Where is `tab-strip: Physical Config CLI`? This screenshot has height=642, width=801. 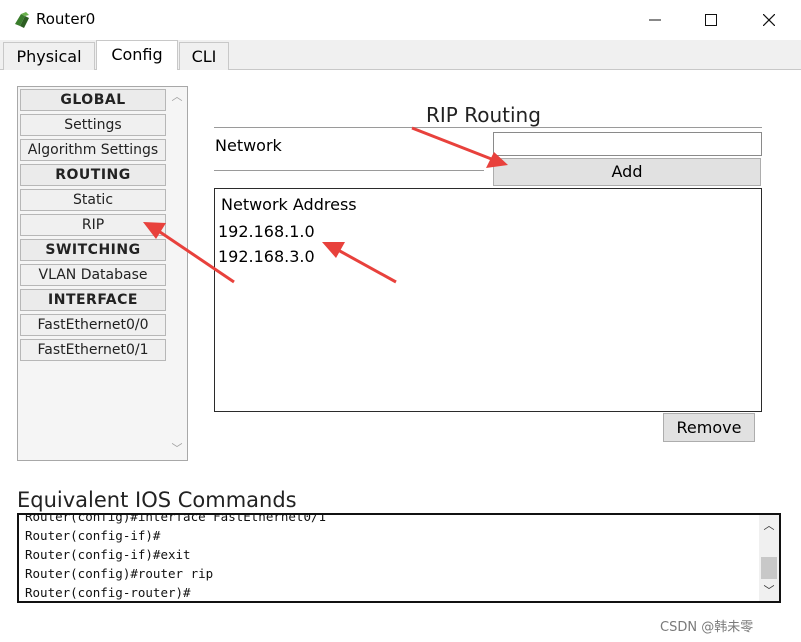
tab-strip: Physical Config CLI is located at coordinates (400, 55).